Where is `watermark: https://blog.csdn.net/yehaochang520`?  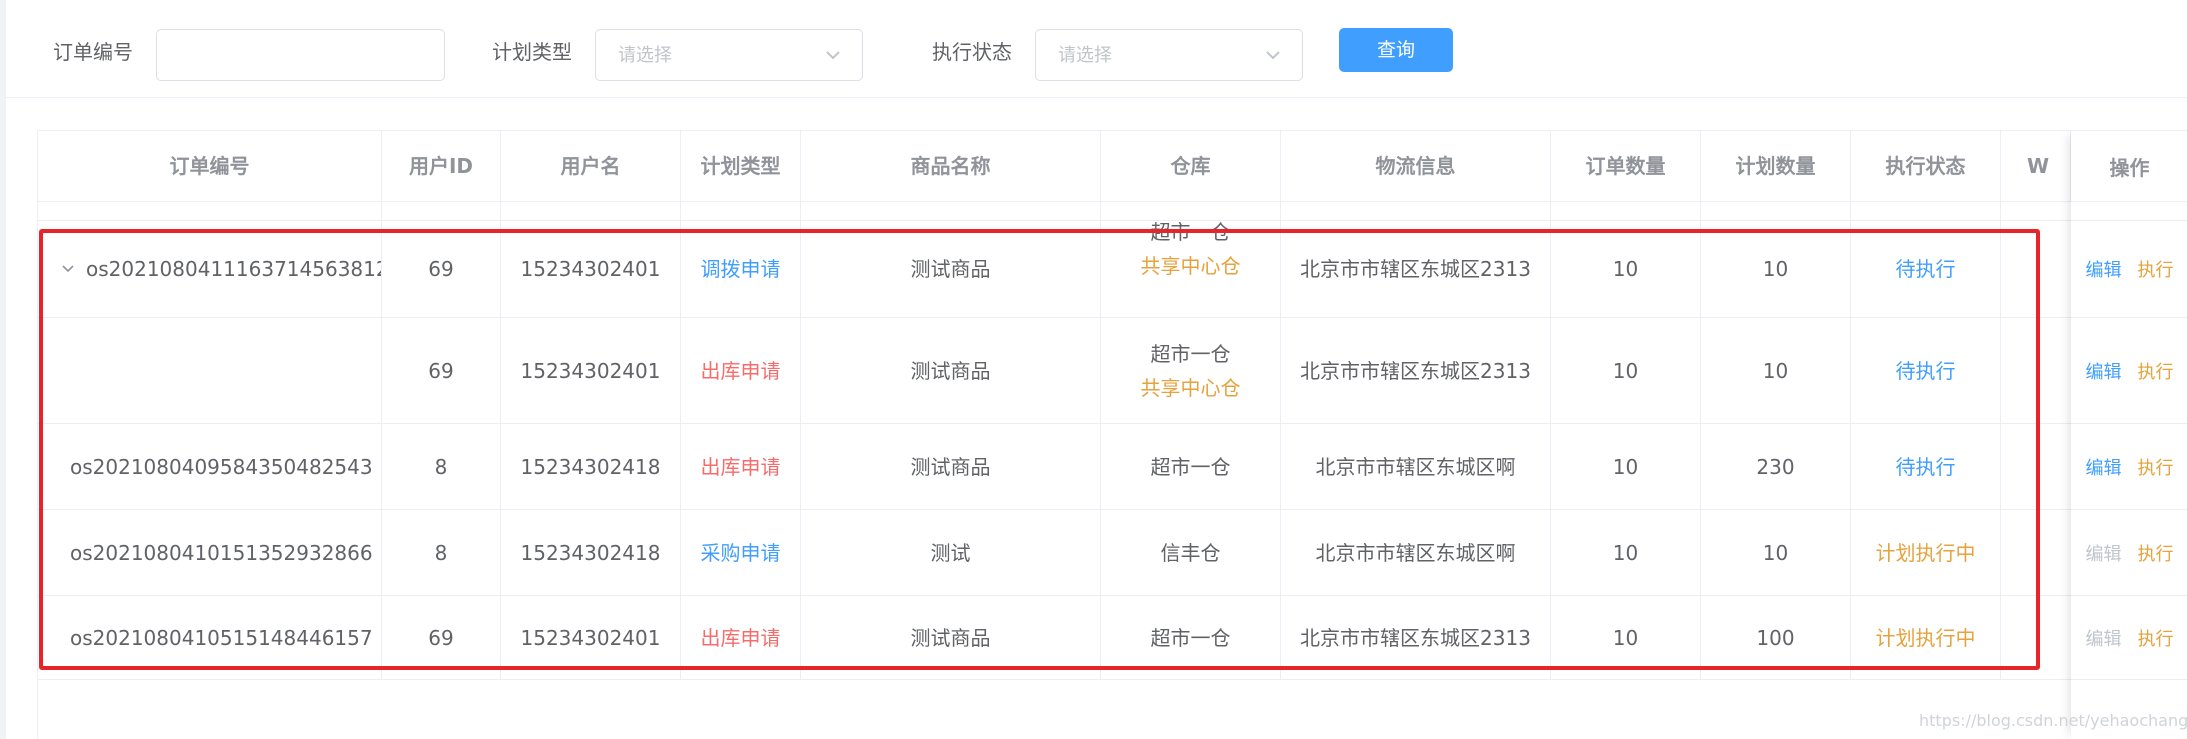
watermark: https://blog.csdn.net/yehaochang520 is located at coordinates (2053, 720).